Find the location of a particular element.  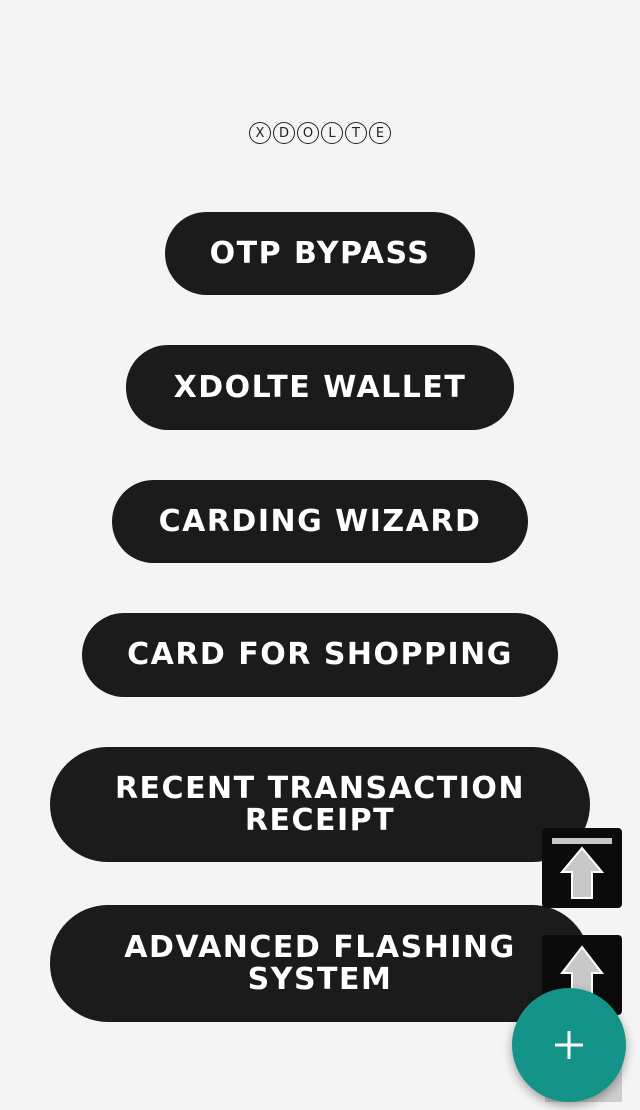

add-button is located at coordinates (569, 1045).